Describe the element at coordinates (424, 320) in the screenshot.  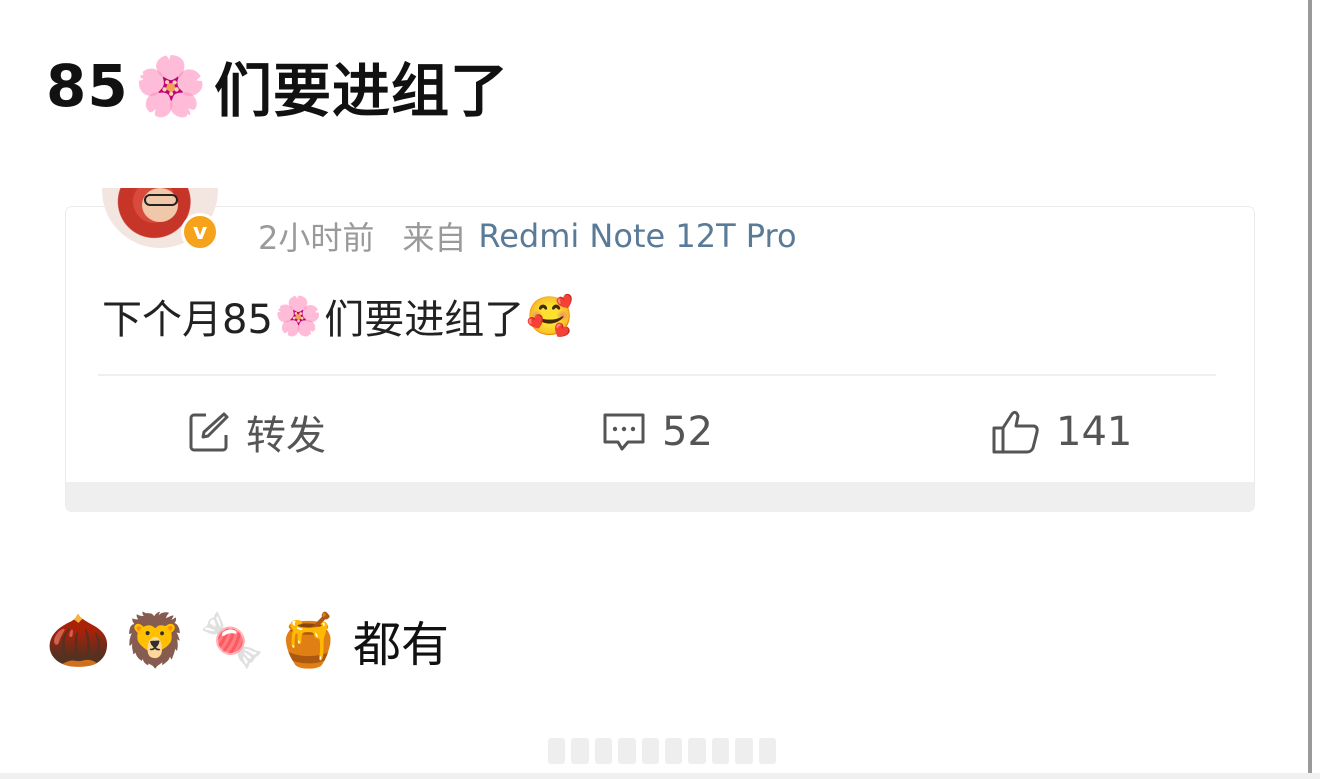
I see `post-text-after: 们要进组了` at that location.